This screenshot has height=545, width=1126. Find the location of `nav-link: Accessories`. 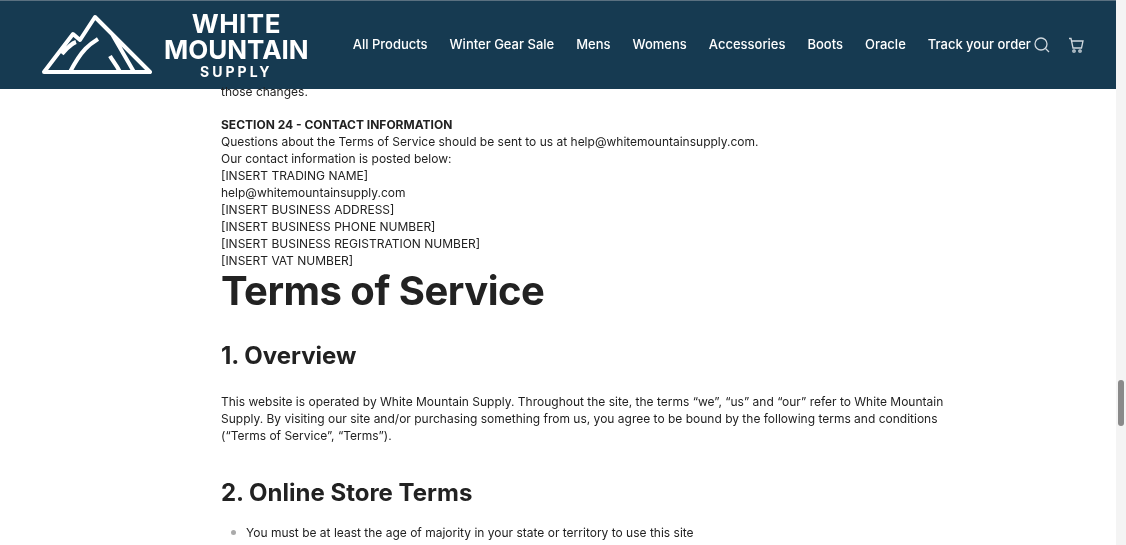

nav-link: Accessories is located at coordinates (747, 45).